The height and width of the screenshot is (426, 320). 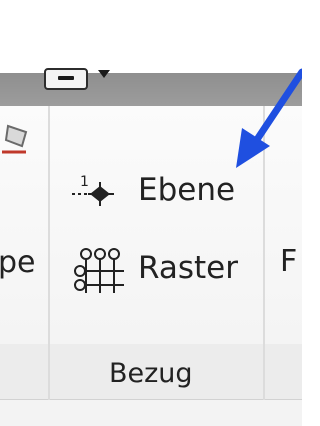 I want to click on grid-button: Raster, so click(x=155, y=268).